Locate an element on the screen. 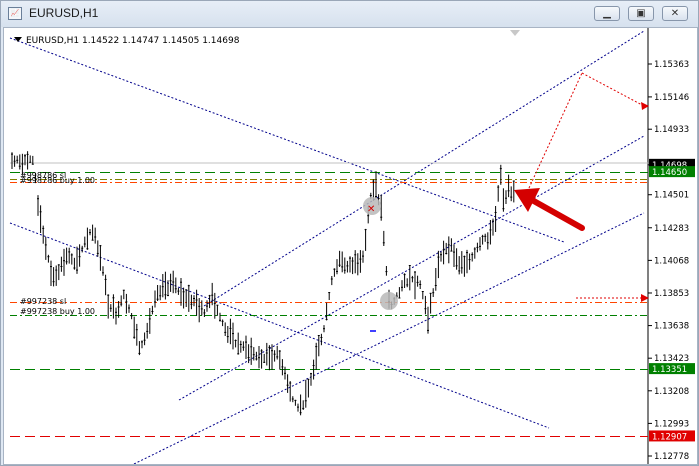  window-title: EURUSD,H1 is located at coordinates (64, 13).